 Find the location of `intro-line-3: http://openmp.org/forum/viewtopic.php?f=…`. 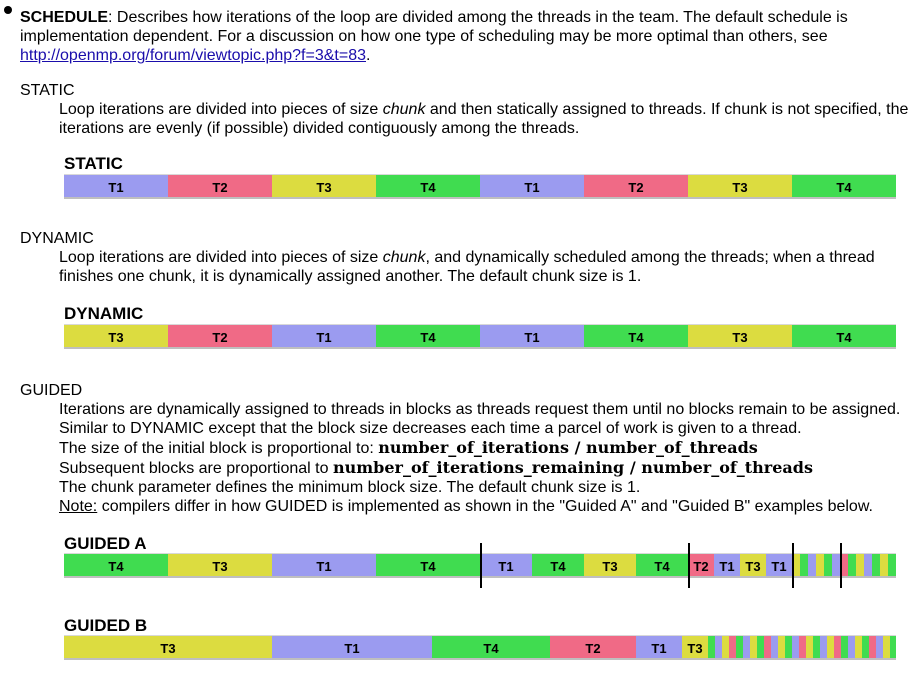

intro-line-3: http://openmp.org/forum/viewtopic.php?f=… is located at coordinates (195, 56).